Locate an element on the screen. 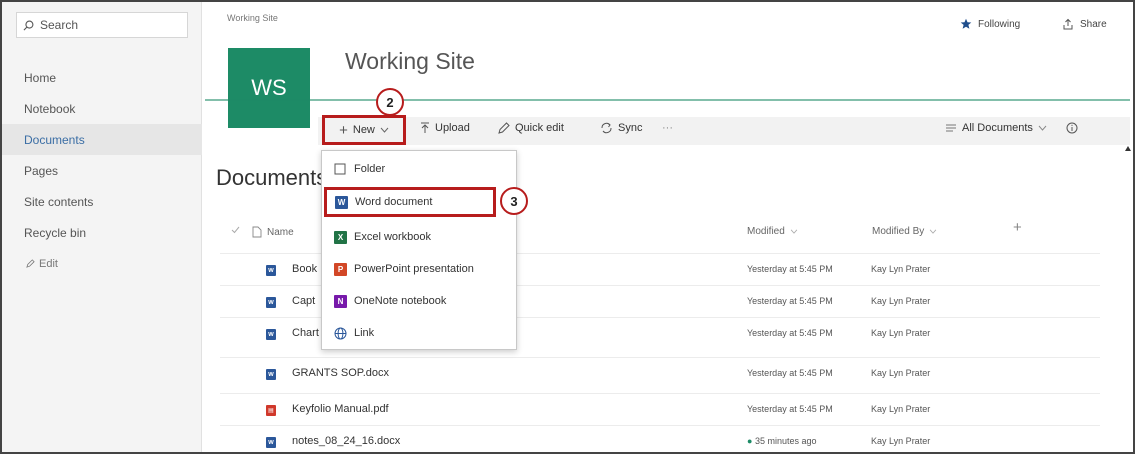 This screenshot has height=454, width=1135. view-label: All Documents is located at coordinates (997, 128).